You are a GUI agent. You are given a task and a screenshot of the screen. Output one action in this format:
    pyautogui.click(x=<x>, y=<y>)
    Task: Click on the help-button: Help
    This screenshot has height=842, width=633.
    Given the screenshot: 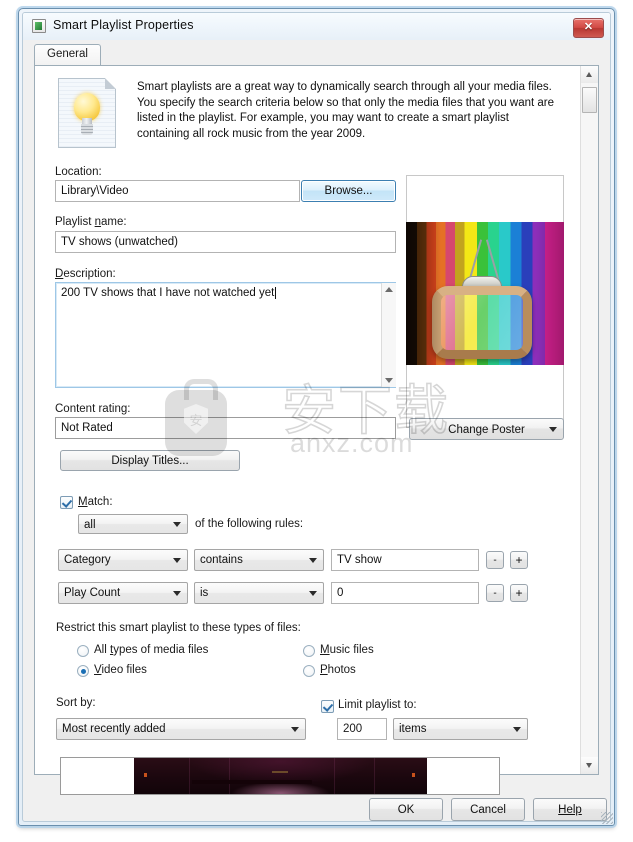 What is the action you would take?
    pyautogui.click(x=570, y=809)
    